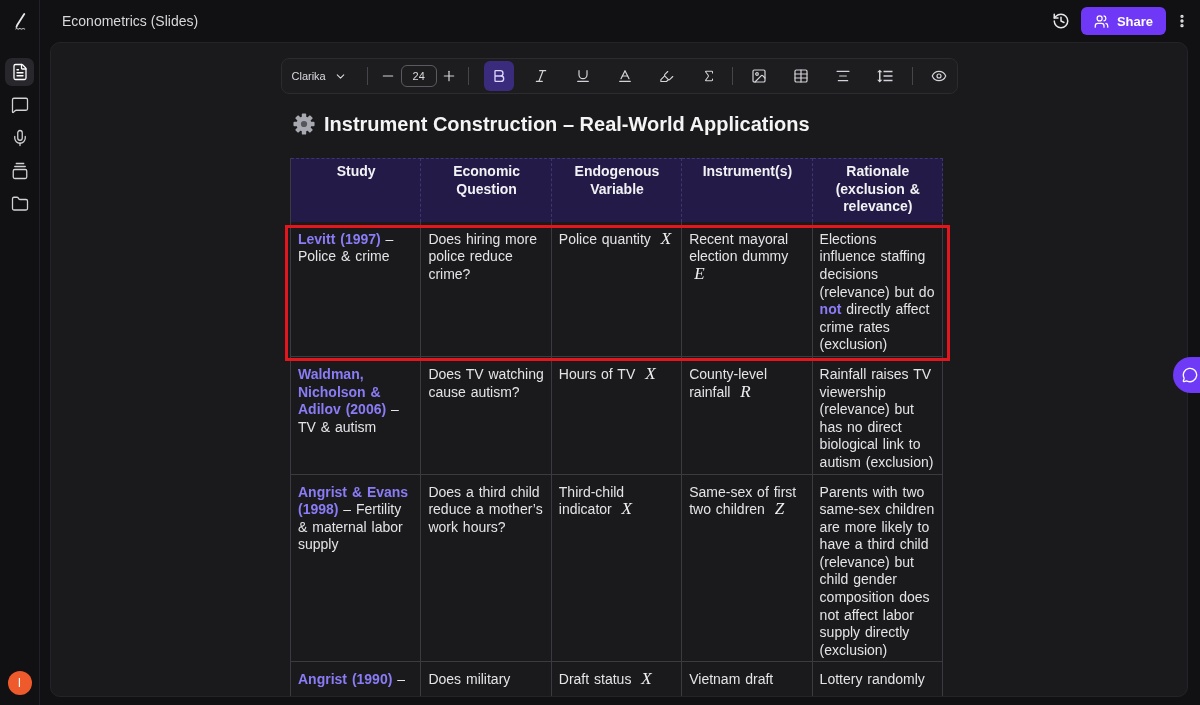 The image size is (1200, 705). Describe the element at coordinates (418, 76) in the screenshot. I see `font-size-field: 24` at that location.